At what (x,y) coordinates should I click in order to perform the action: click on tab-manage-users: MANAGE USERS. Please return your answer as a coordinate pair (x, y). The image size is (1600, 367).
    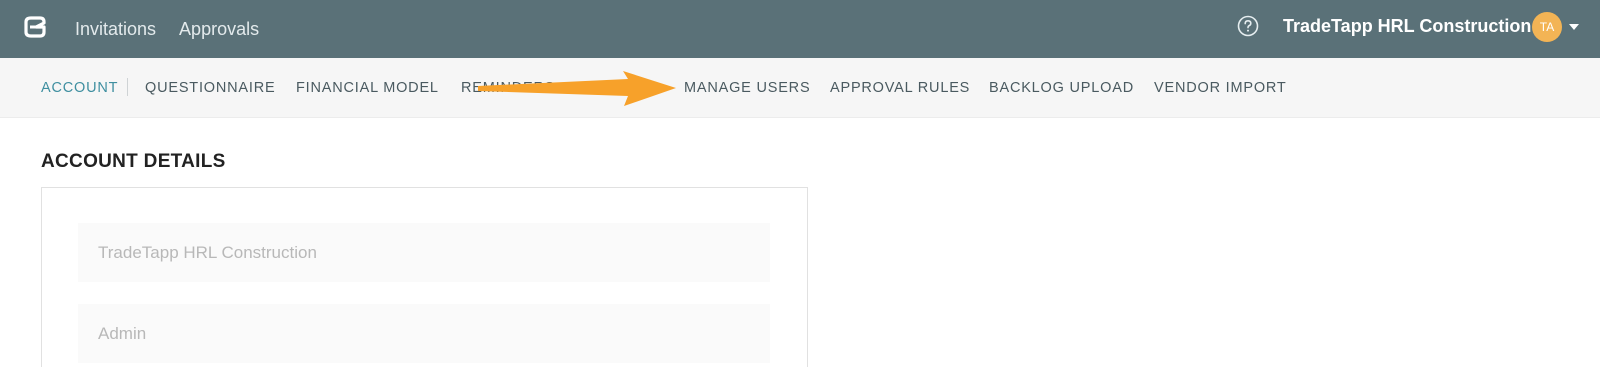
    Looking at the image, I should click on (747, 88).